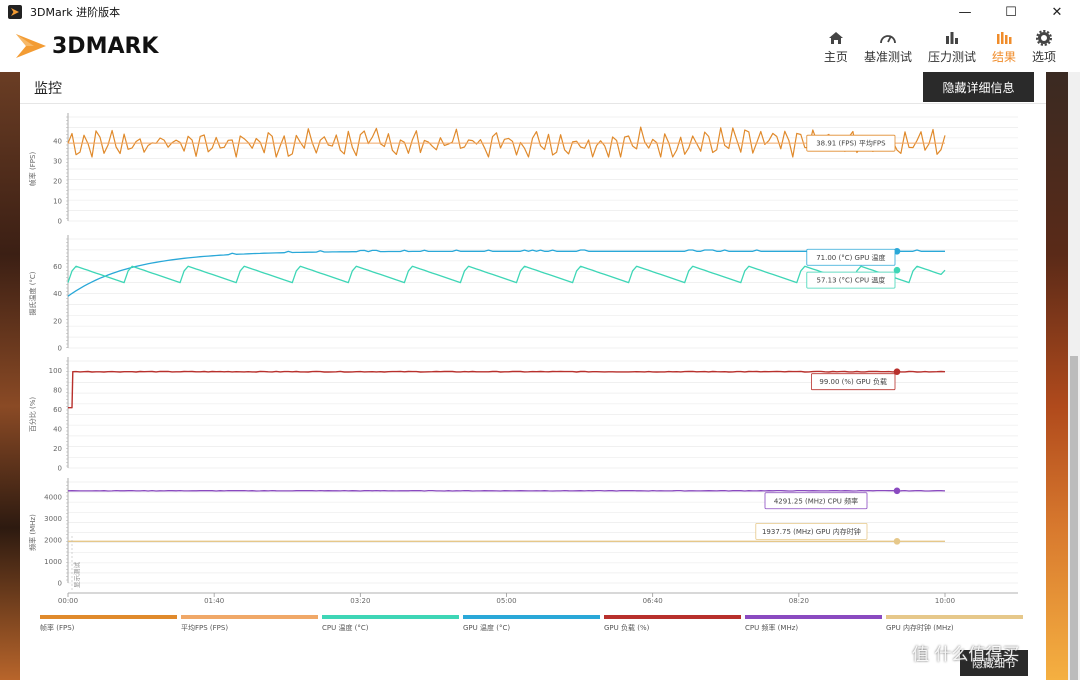 This screenshot has width=1080, height=680. I want to click on window-title: 3DMark 进阶版本, so click(75, 12).